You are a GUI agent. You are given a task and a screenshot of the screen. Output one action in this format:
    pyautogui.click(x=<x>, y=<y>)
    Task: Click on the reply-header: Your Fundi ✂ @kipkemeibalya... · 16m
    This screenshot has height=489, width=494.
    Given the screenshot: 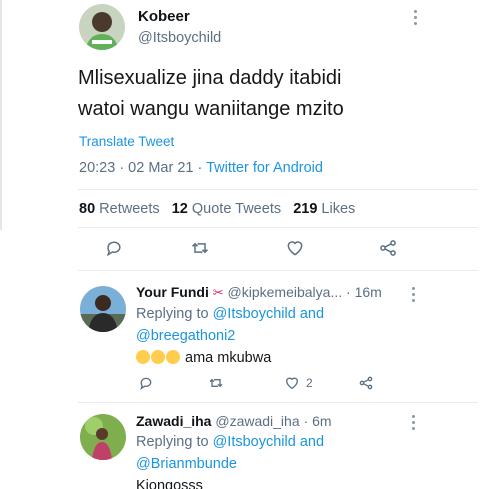 What is the action you would take?
    pyautogui.click(x=259, y=292)
    